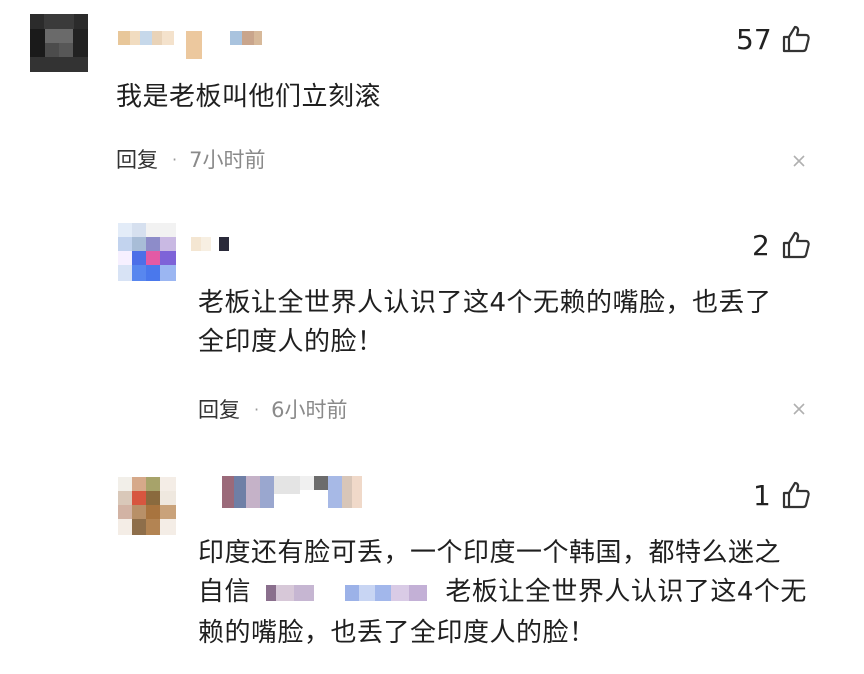  What do you see at coordinates (762, 495) in the screenshot?
I see `like-count: 1` at bounding box center [762, 495].